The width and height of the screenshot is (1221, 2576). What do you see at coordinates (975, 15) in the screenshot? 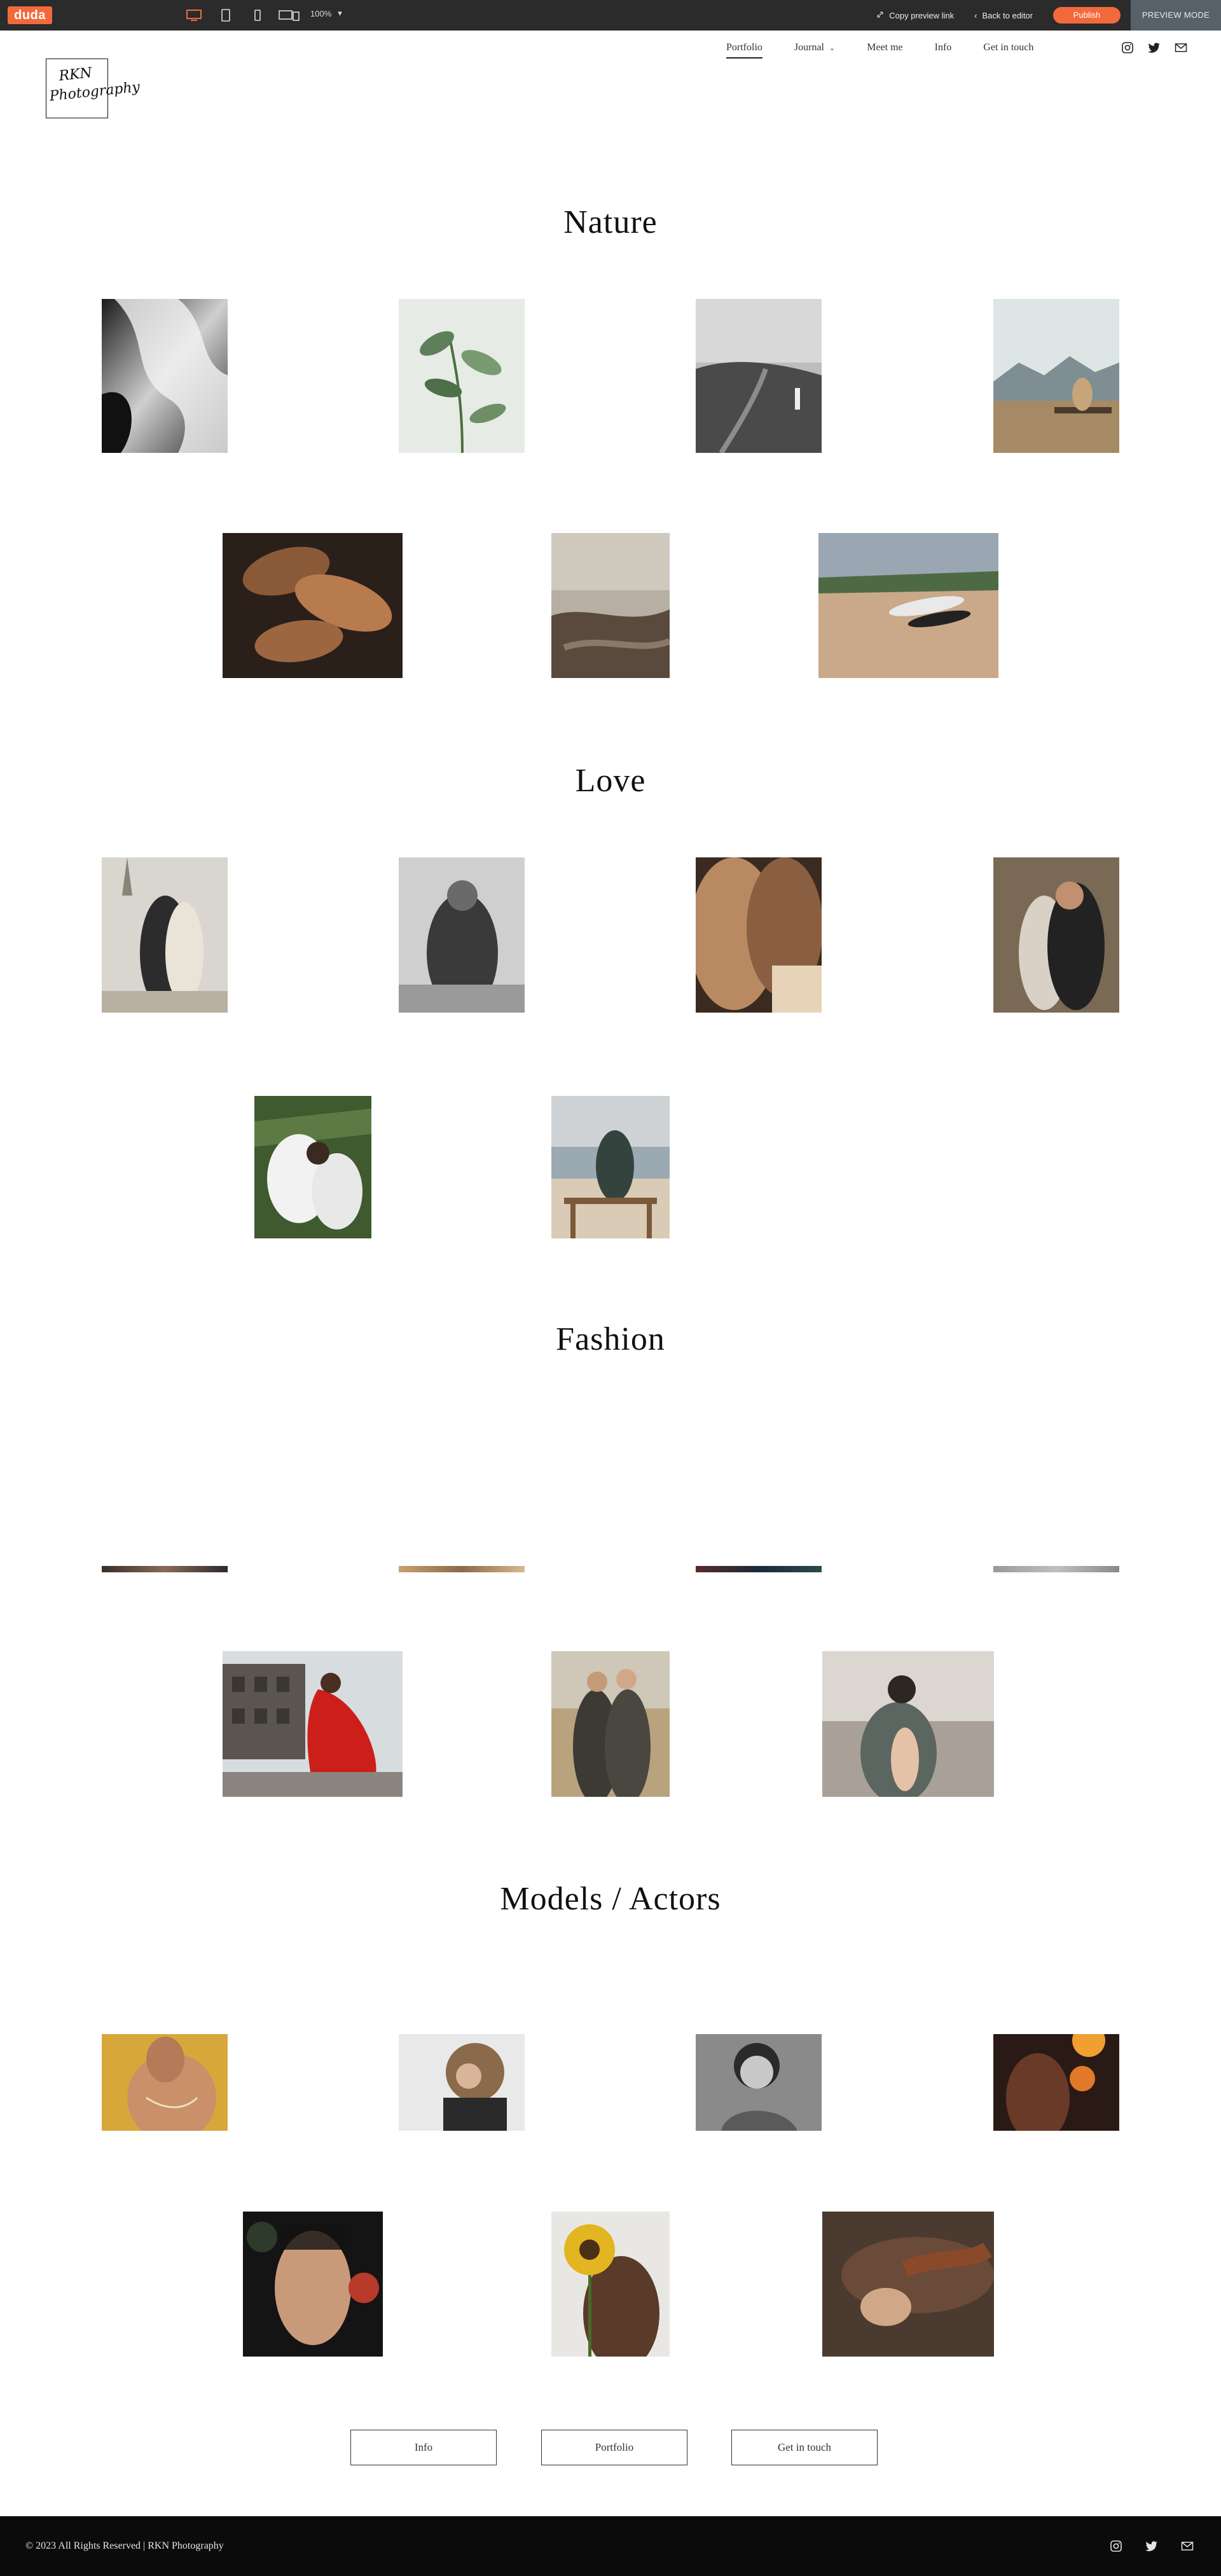
I see `chevron-left-icon: ‹` at bounding box center [975, 15].